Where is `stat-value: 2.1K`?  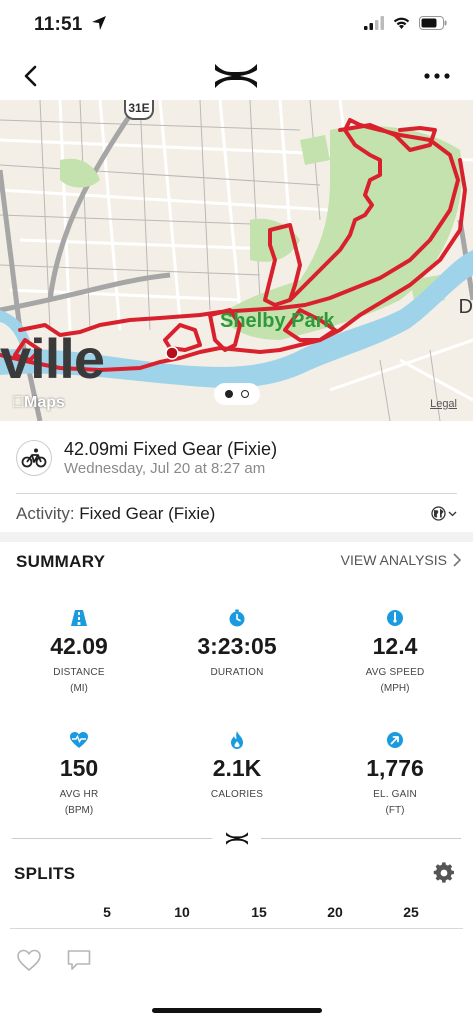 stat-value: 2.1K is located at coordinates (237, 768).